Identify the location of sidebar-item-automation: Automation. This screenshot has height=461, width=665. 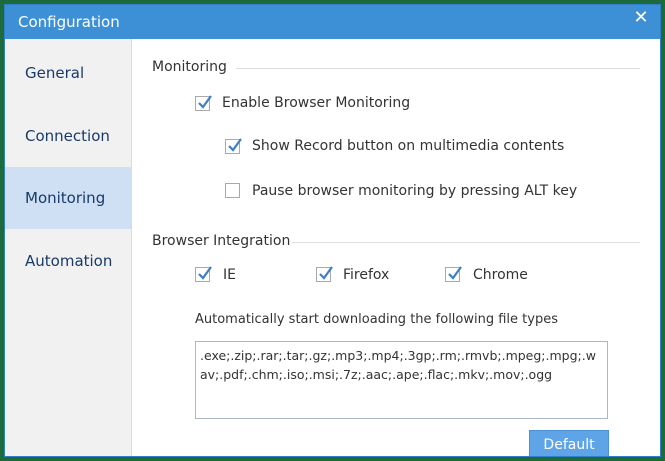
(68, 261).